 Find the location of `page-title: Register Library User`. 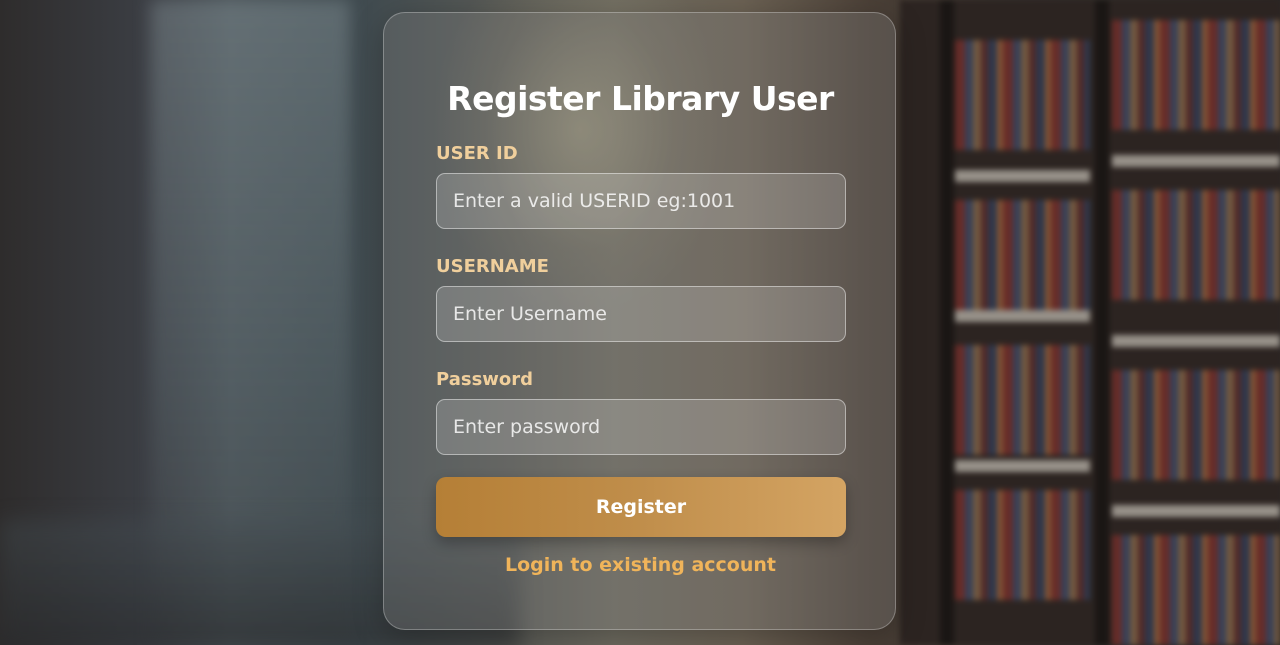

page-title: Register Library User is located at coordinates (640, 98).